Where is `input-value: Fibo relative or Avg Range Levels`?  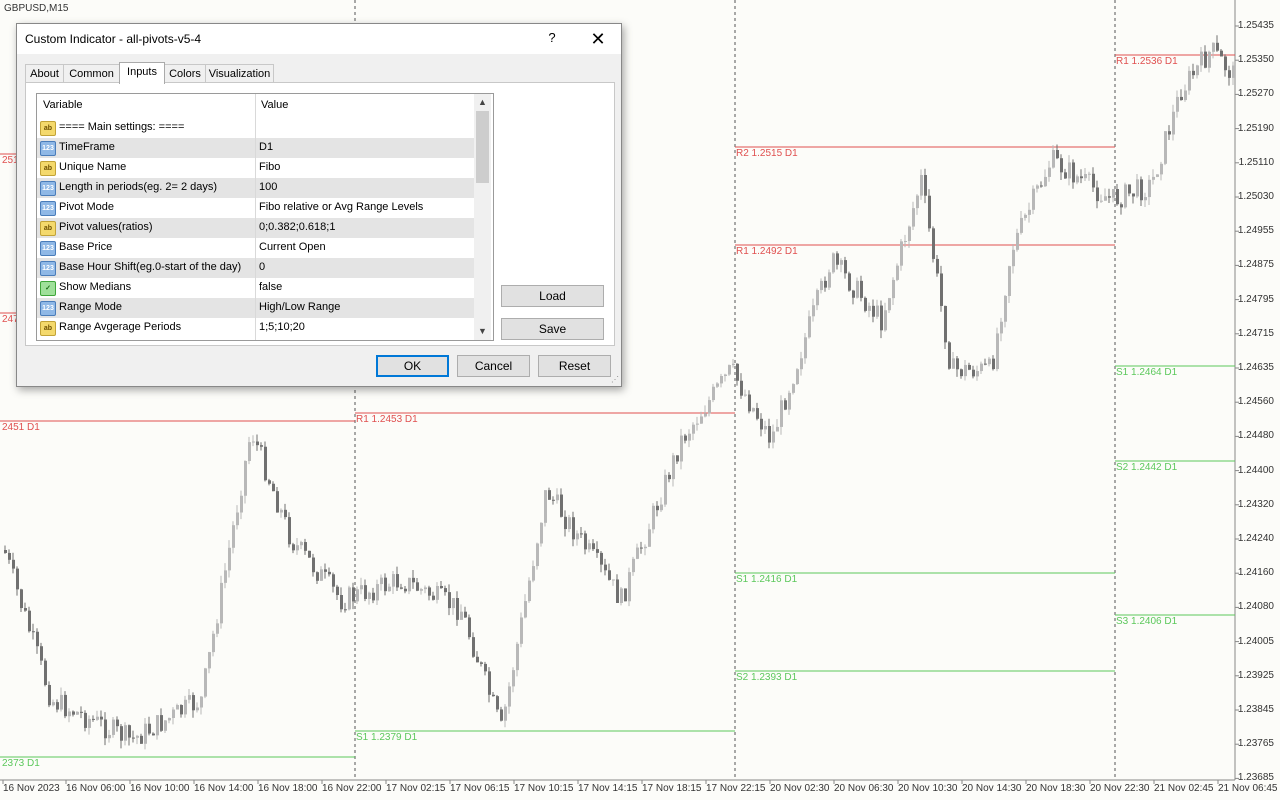
input-value: Fibo relative or Avg Range Levels is located at coordinates (341, 207).